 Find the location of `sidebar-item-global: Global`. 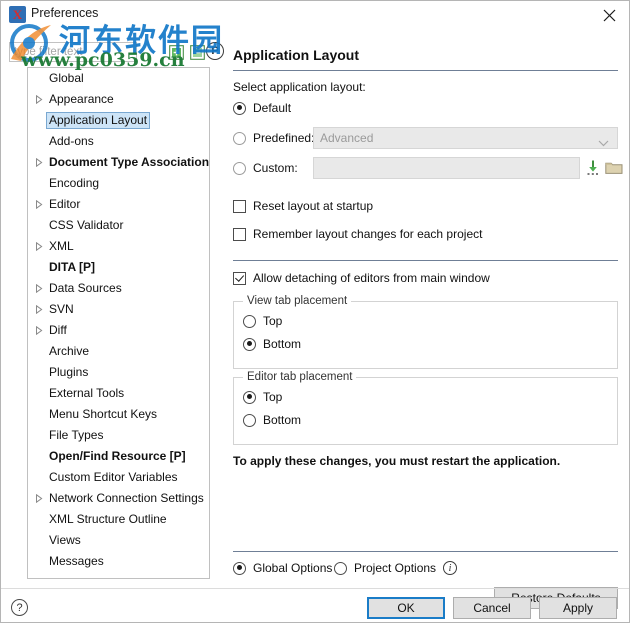

sidebar-item-global: Global is located at coordinates (118, 78).